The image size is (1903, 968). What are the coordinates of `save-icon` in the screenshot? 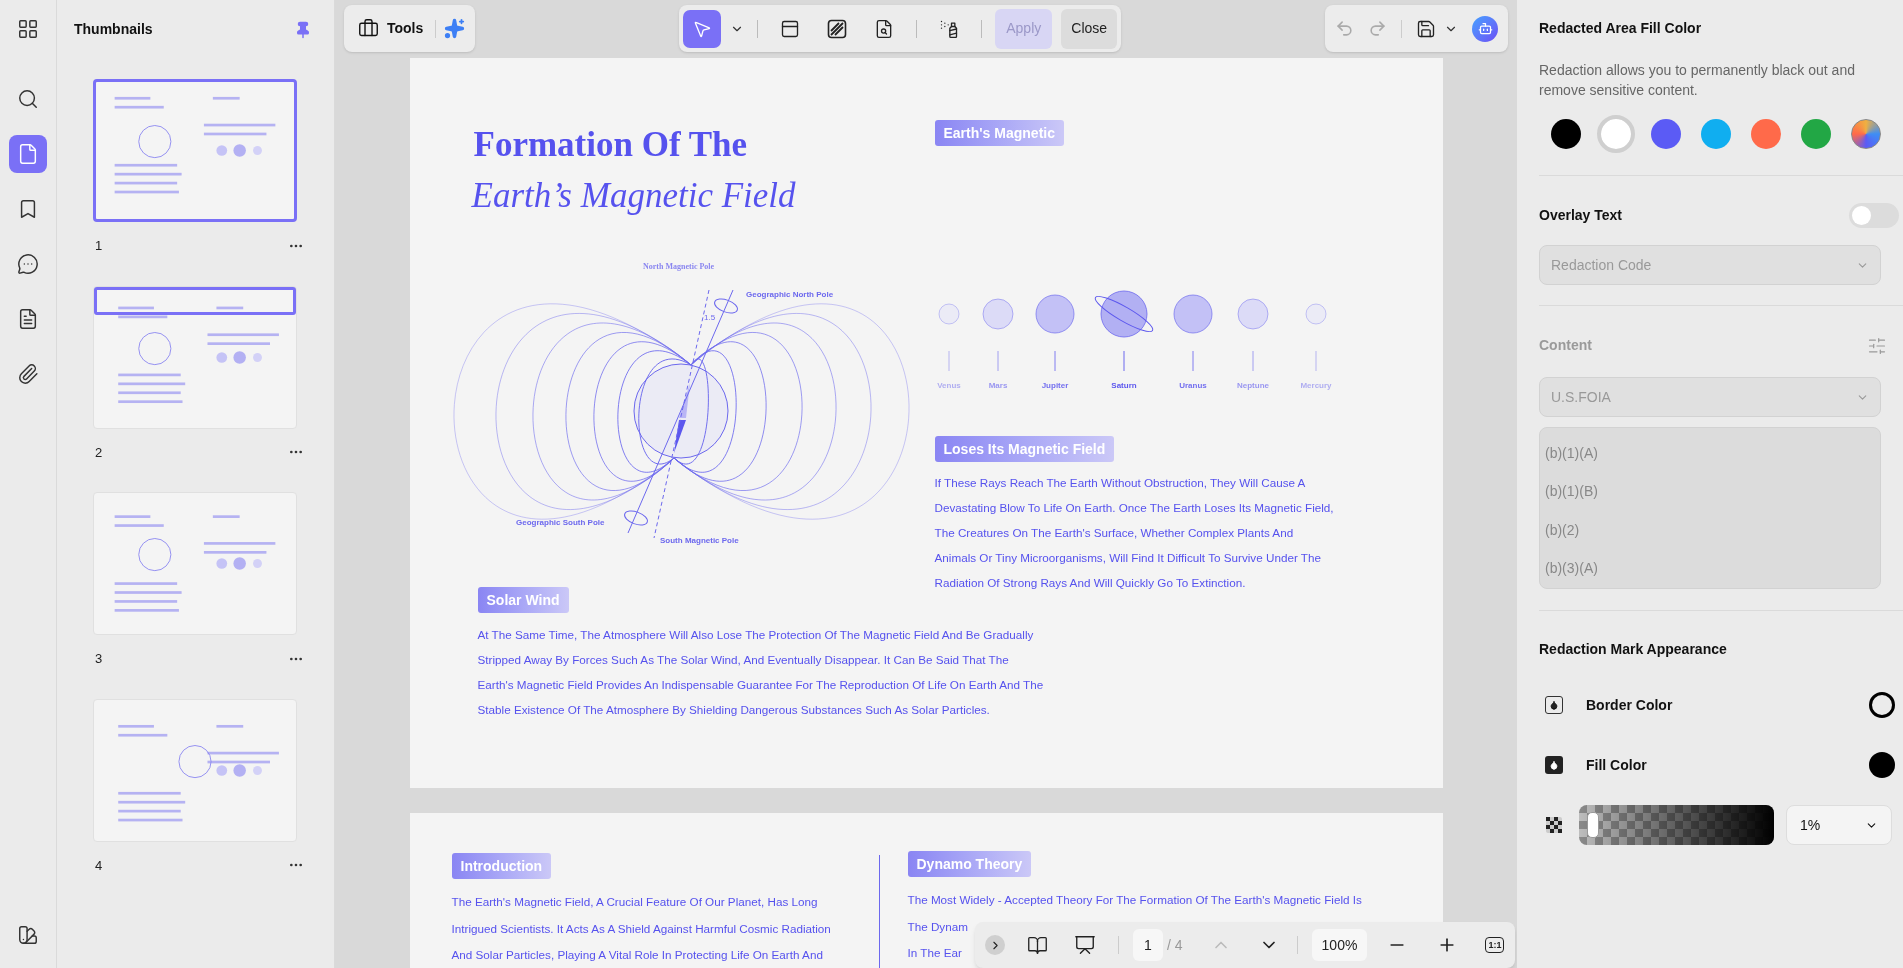 It's located at (1426, 28).